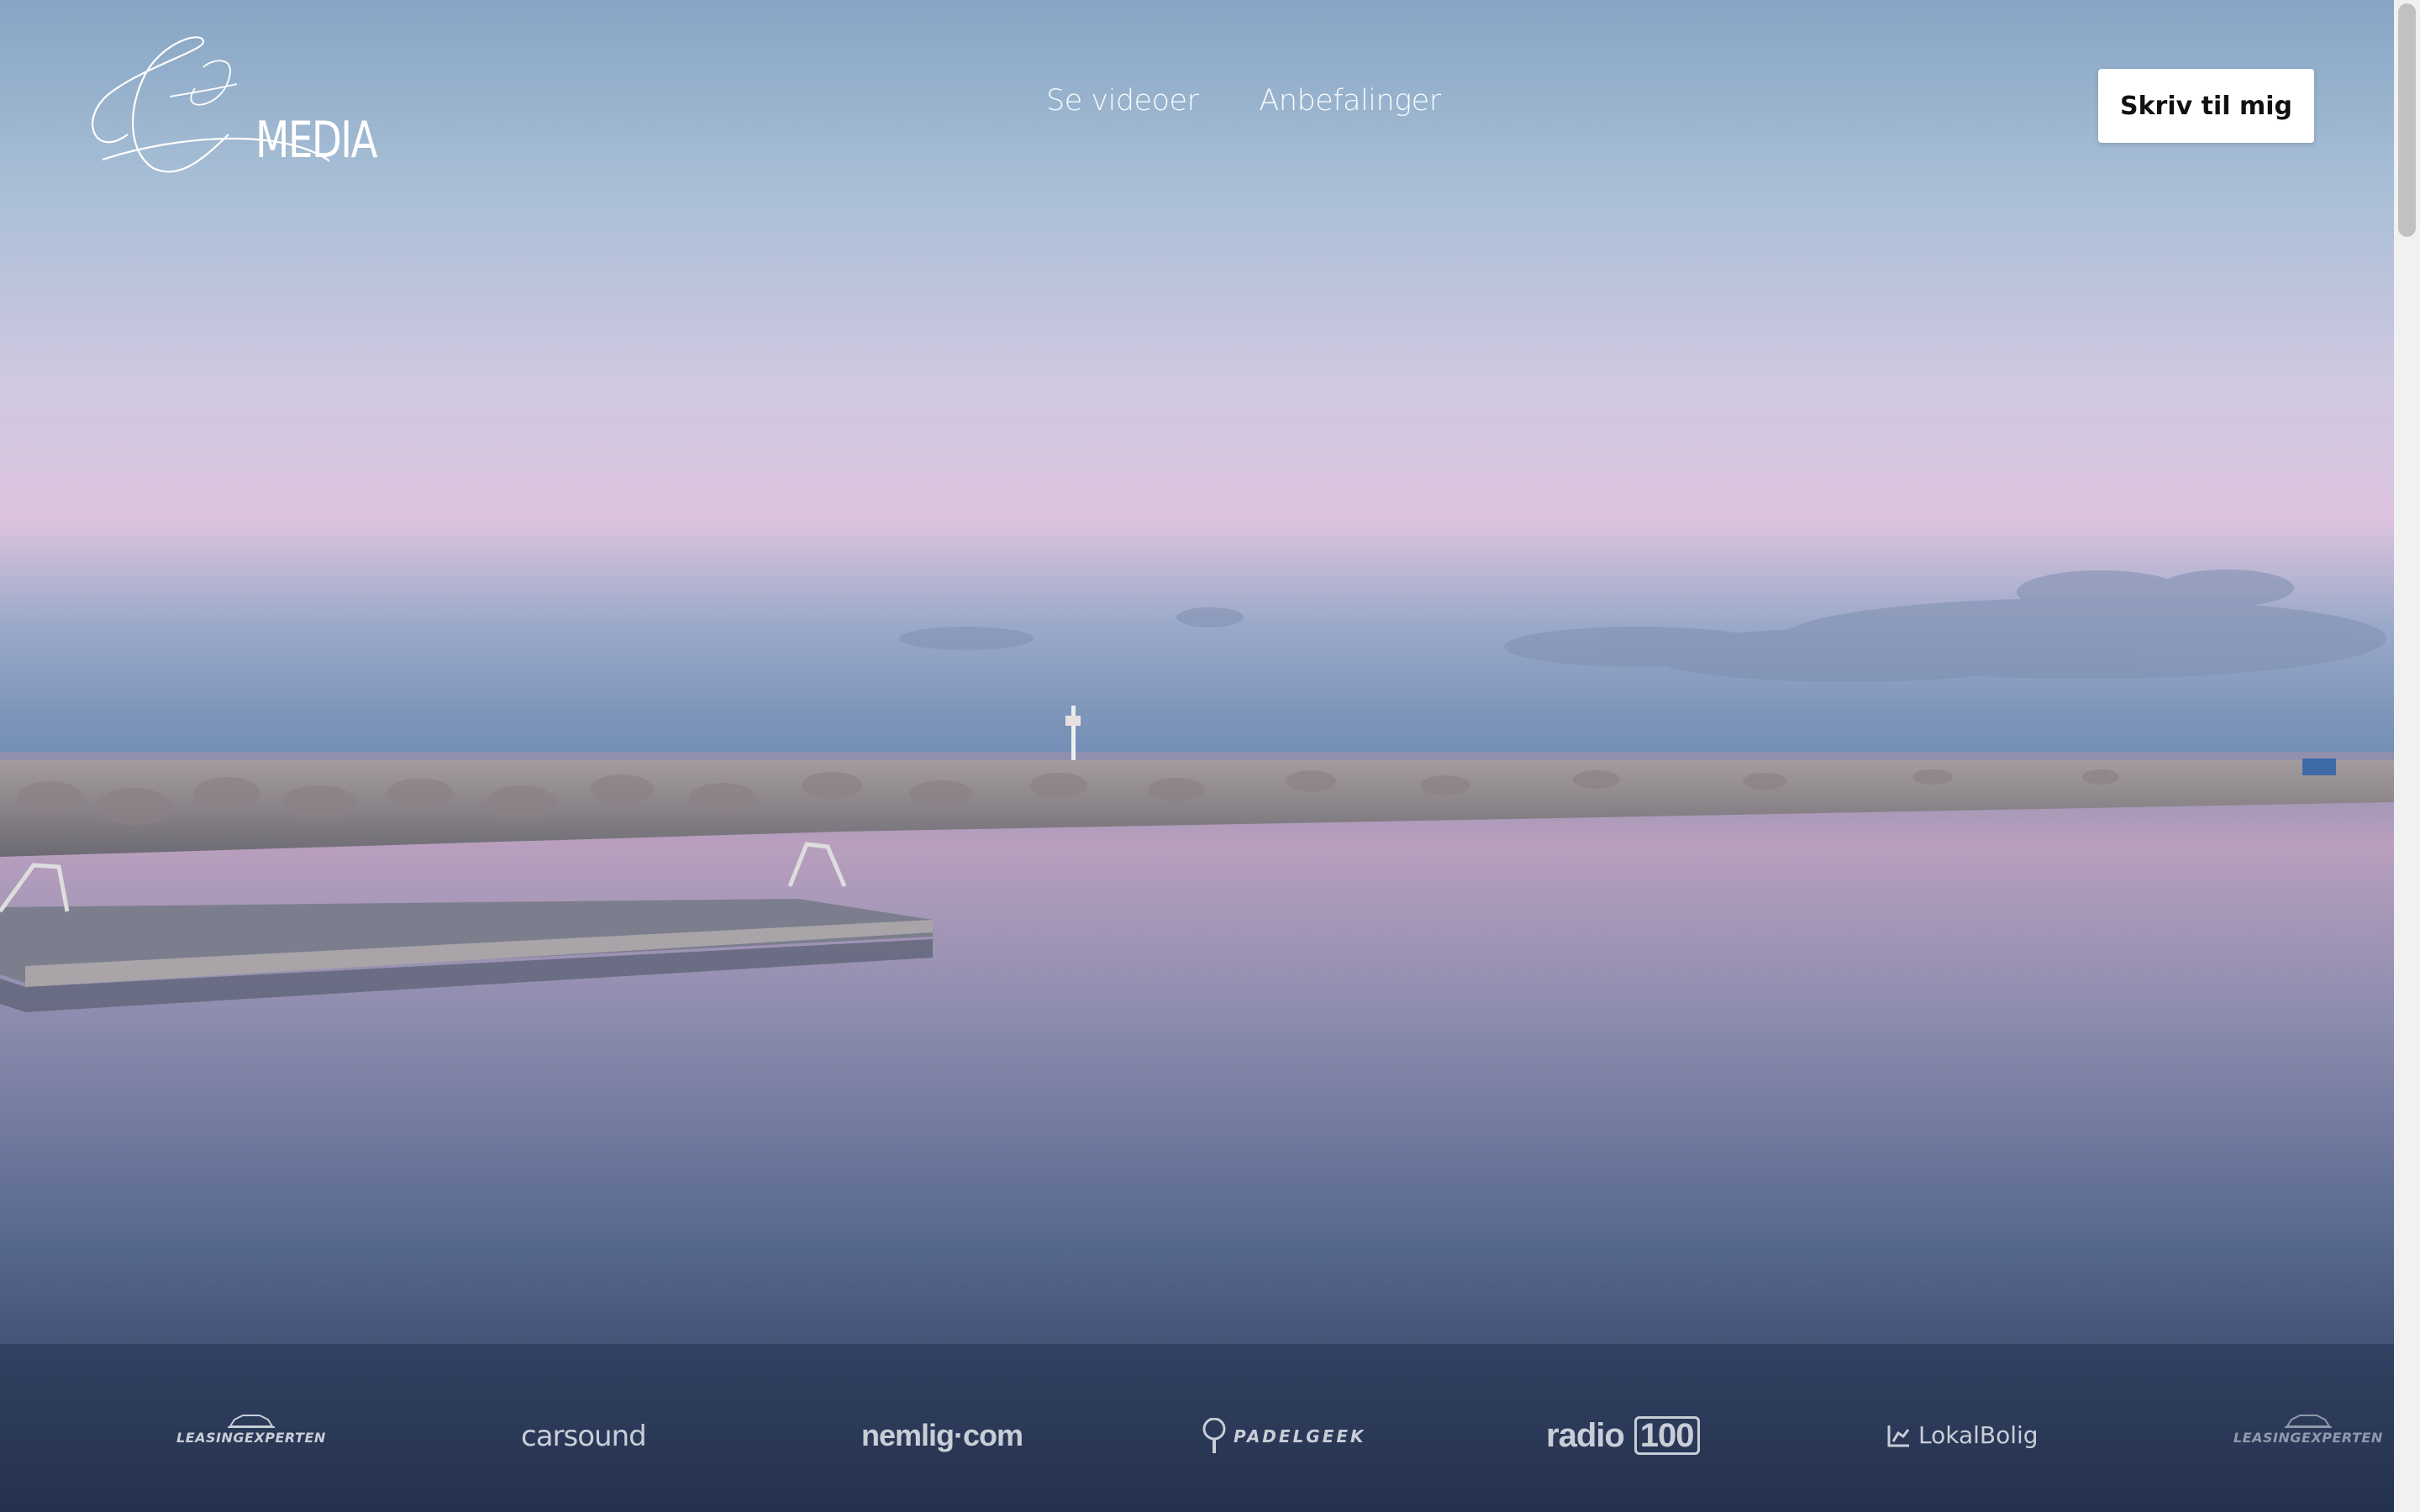  I want to click on radio-badge: 100, so click(1667, 1435).